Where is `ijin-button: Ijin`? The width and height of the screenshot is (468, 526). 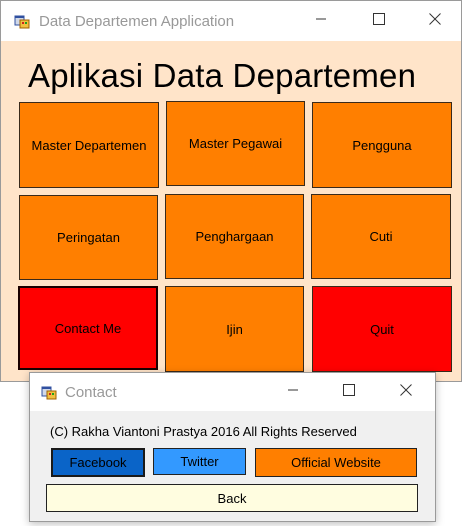
ijin-button: Ijin is located at coordinates (234, 329).